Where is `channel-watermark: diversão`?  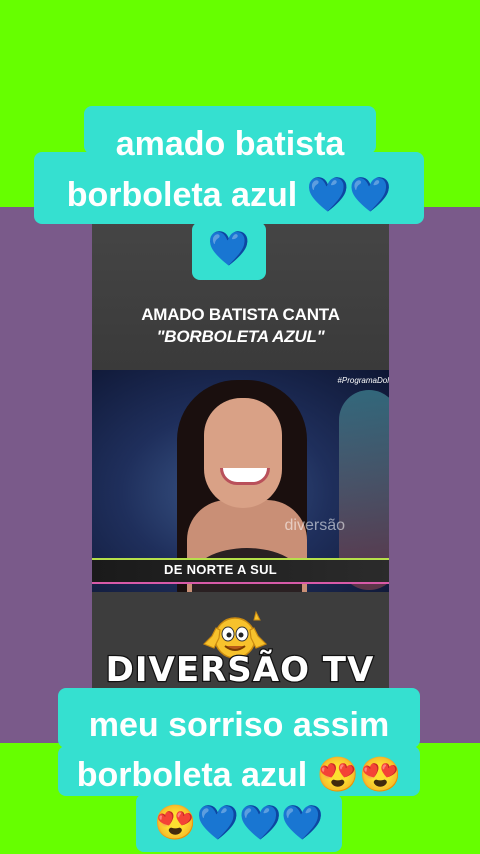 channel-watermark: diversão is located at coordinates (314, 525).